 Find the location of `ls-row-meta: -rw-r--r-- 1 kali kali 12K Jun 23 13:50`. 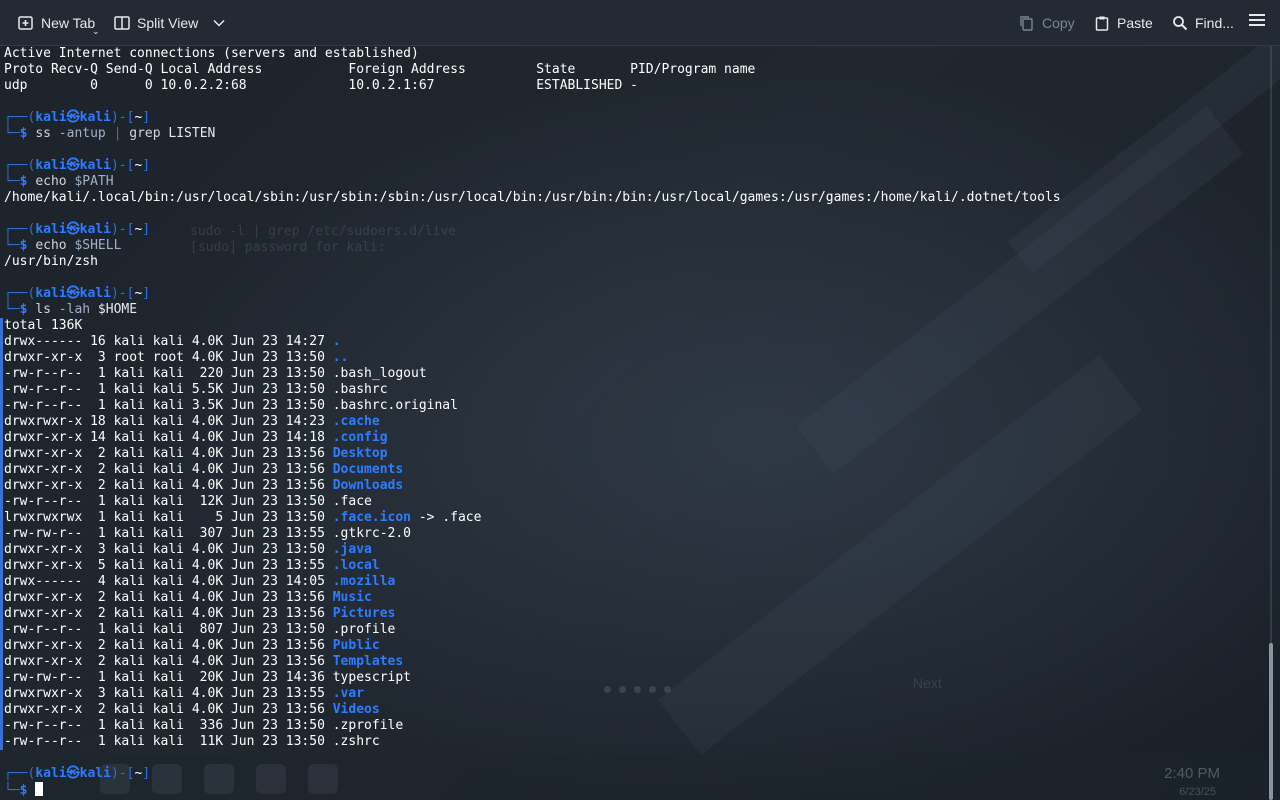

ls-row-meta: -rw-r--r-- 1 kali kali 12K Jun 23 13:50 is located at coordinates (168, 501).